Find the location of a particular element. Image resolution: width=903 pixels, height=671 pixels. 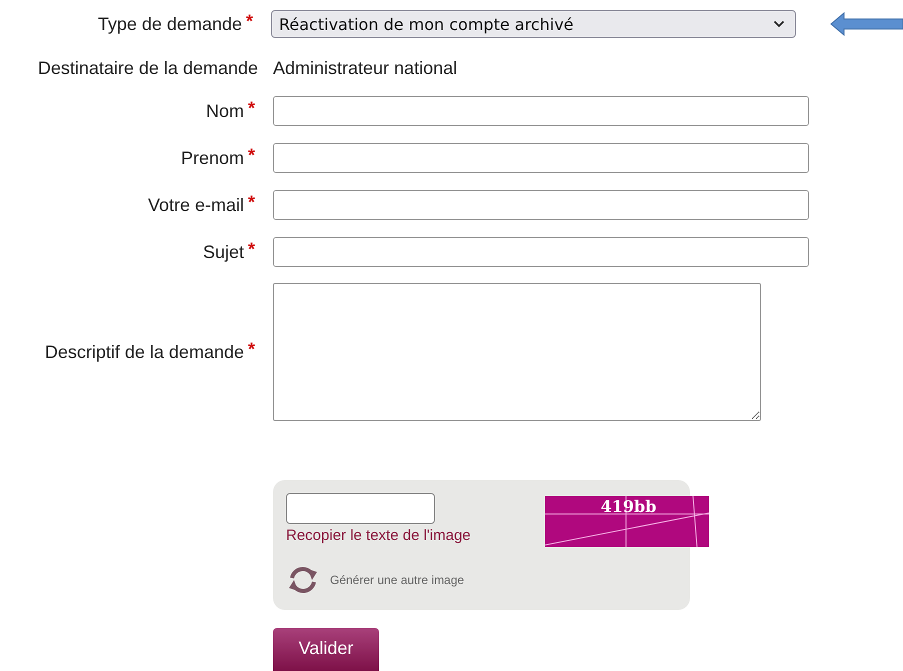

submit-button: Valider is located at coordinates (326, 649).